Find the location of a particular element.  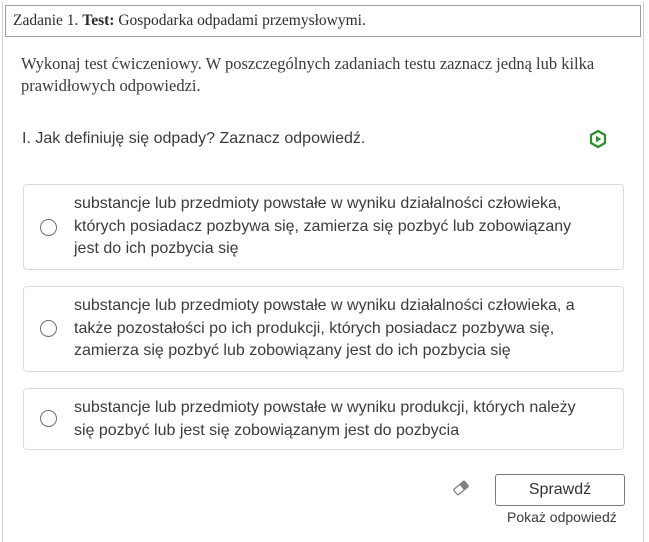

show-answer-link: Pokaż odpowiedź is located at coordinates (562, 517).